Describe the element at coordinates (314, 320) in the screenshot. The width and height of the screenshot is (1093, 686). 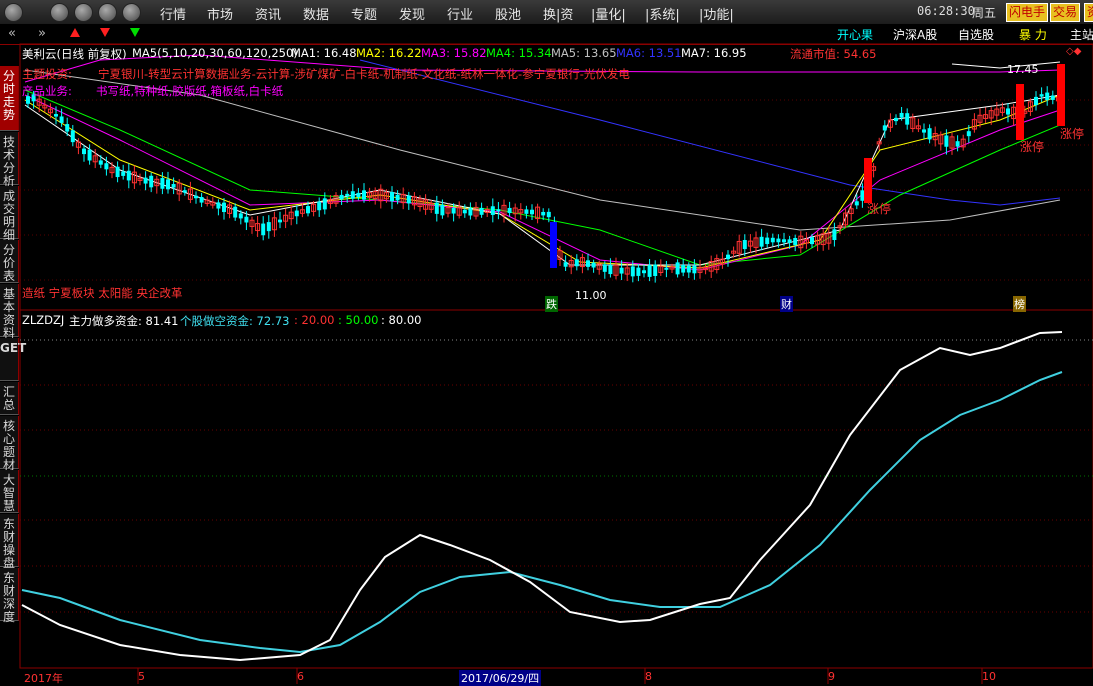
I see `indicator-level-20: : 20.00` at that location.